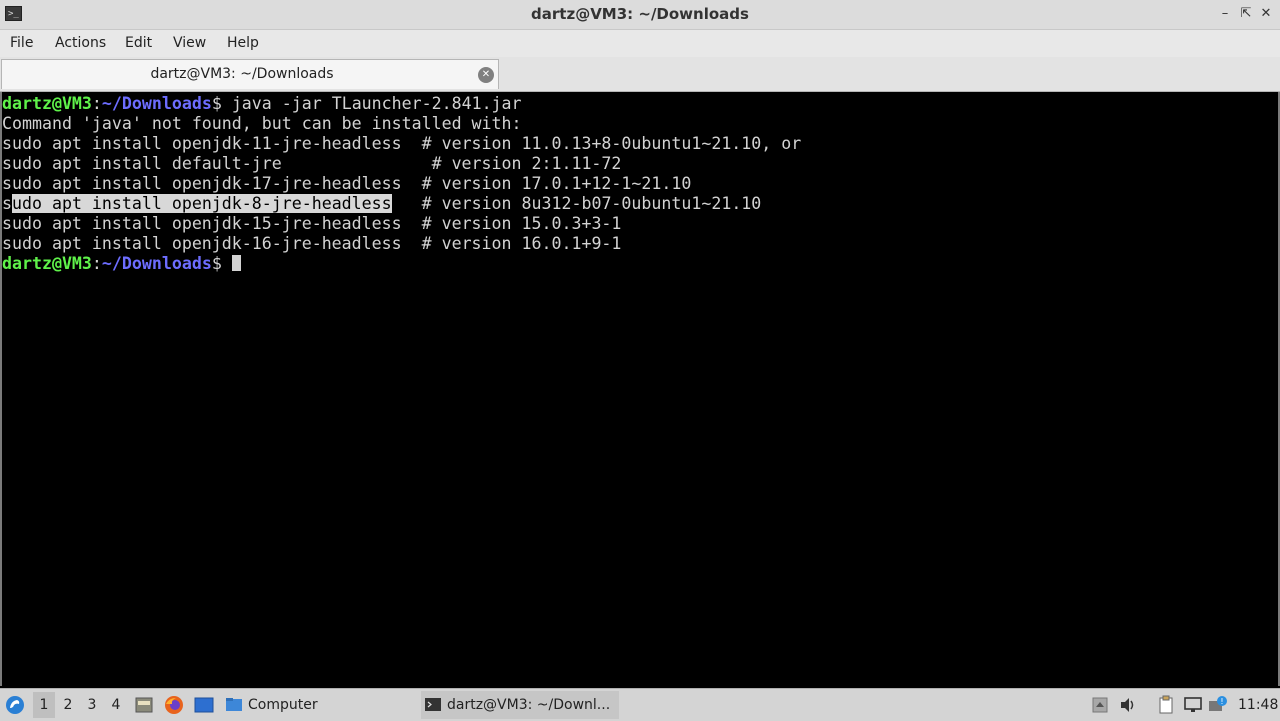 This screenshot has height=721, width=1280. I want to click on prompt-suffix-2: $, so click(221, 263).